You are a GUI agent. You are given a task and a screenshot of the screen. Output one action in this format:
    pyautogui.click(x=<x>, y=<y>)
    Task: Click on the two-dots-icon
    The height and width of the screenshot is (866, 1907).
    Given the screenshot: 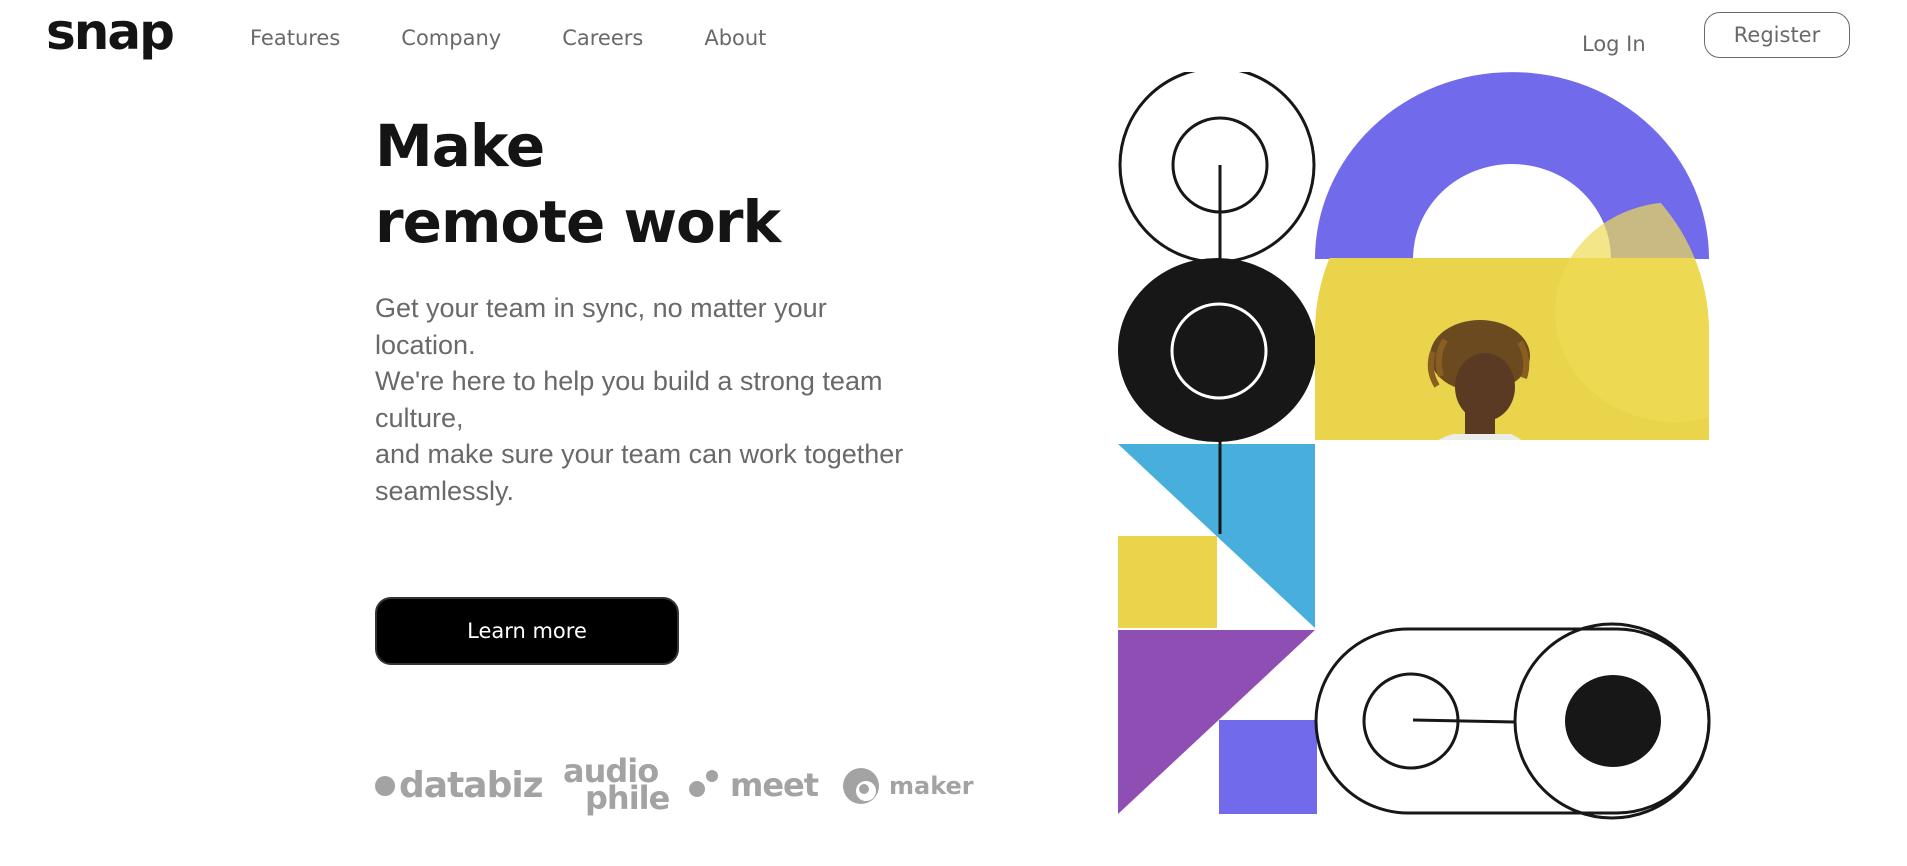 What is the action you would take?
    pyautogui.click(x=703, y=783)
    